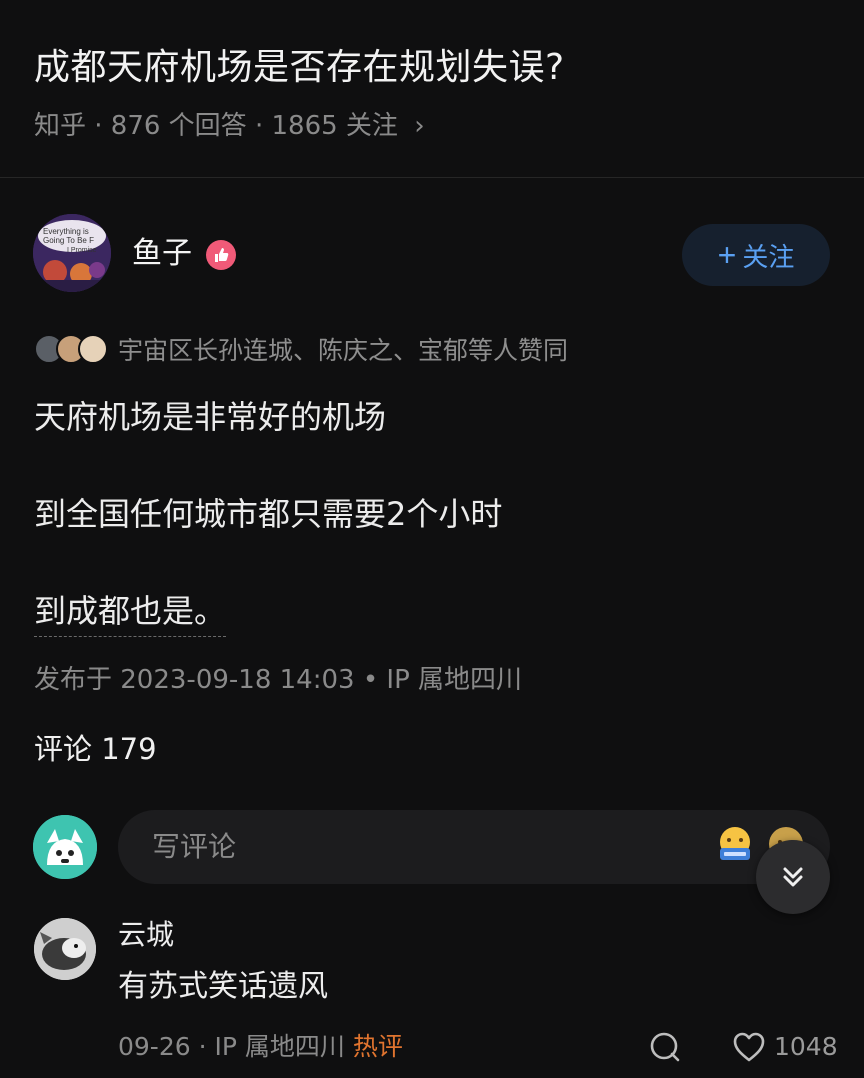 This screenshot has width=864, height=1078. I want to click on reply-icon, so click(665, 1047).